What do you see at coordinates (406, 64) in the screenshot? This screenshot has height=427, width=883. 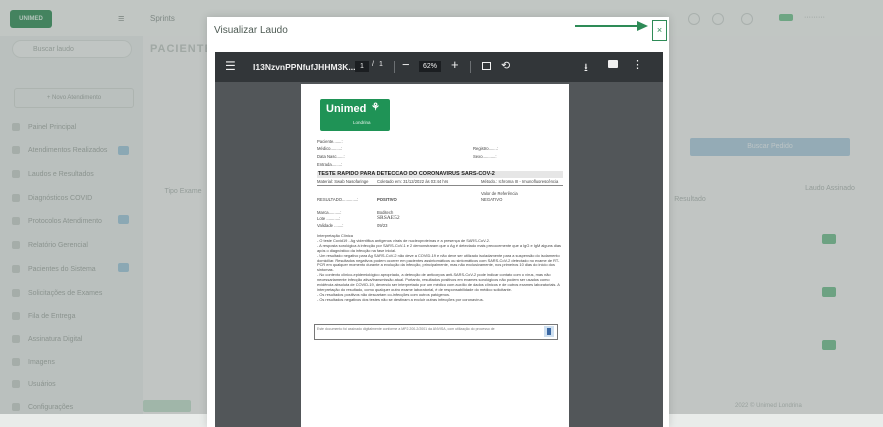 I see `minus-icon: −` at bounding box center [406, 64].